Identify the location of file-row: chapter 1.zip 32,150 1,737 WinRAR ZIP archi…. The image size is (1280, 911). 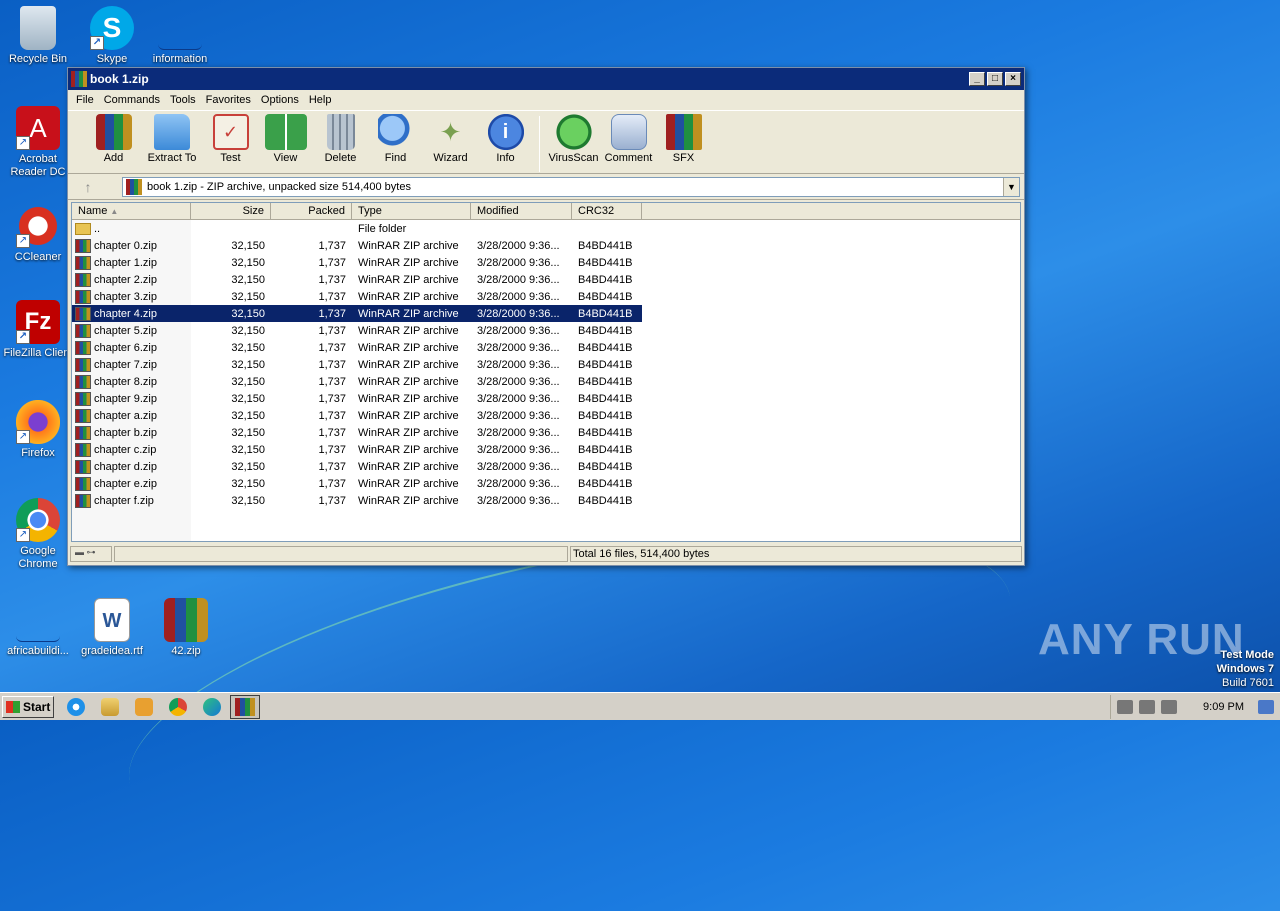
(546, 262).